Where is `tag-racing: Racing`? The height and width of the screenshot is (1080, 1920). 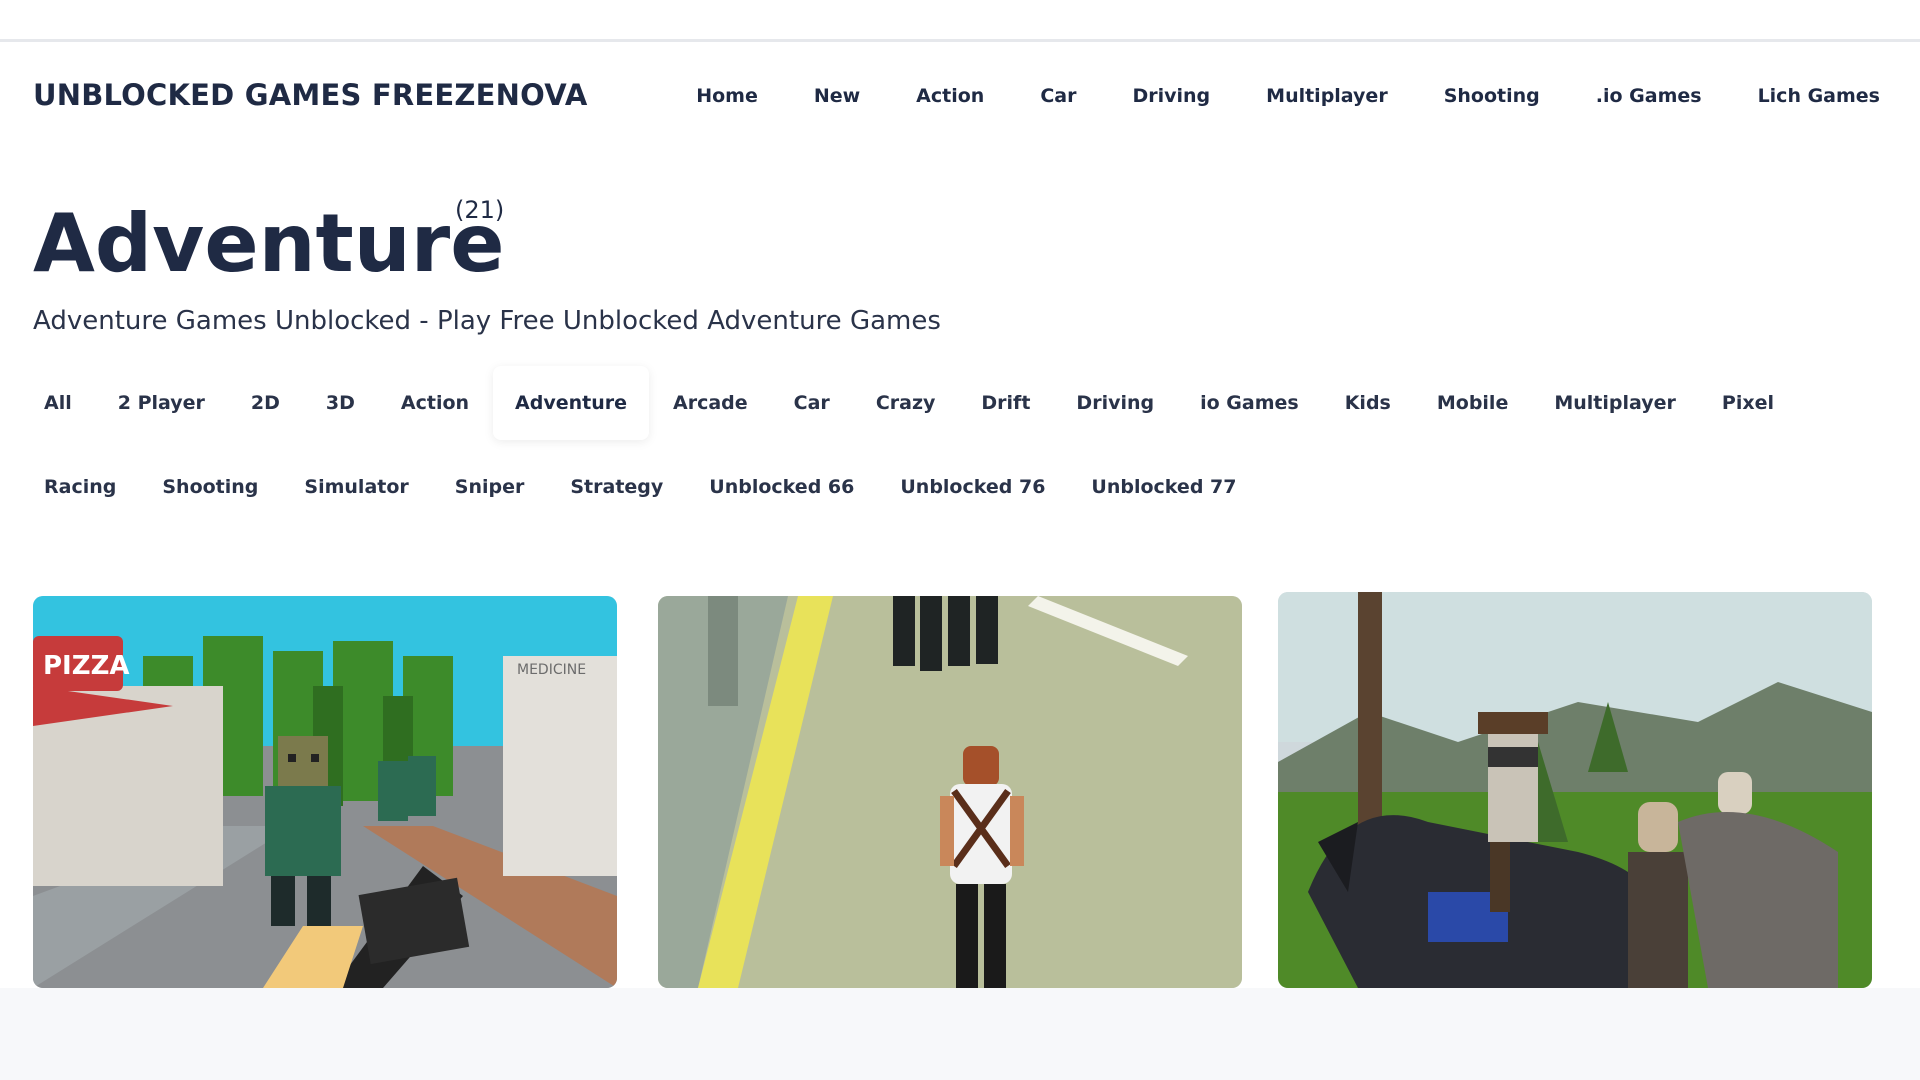
tag-racing: Racing is located at coordinates (80, 487).